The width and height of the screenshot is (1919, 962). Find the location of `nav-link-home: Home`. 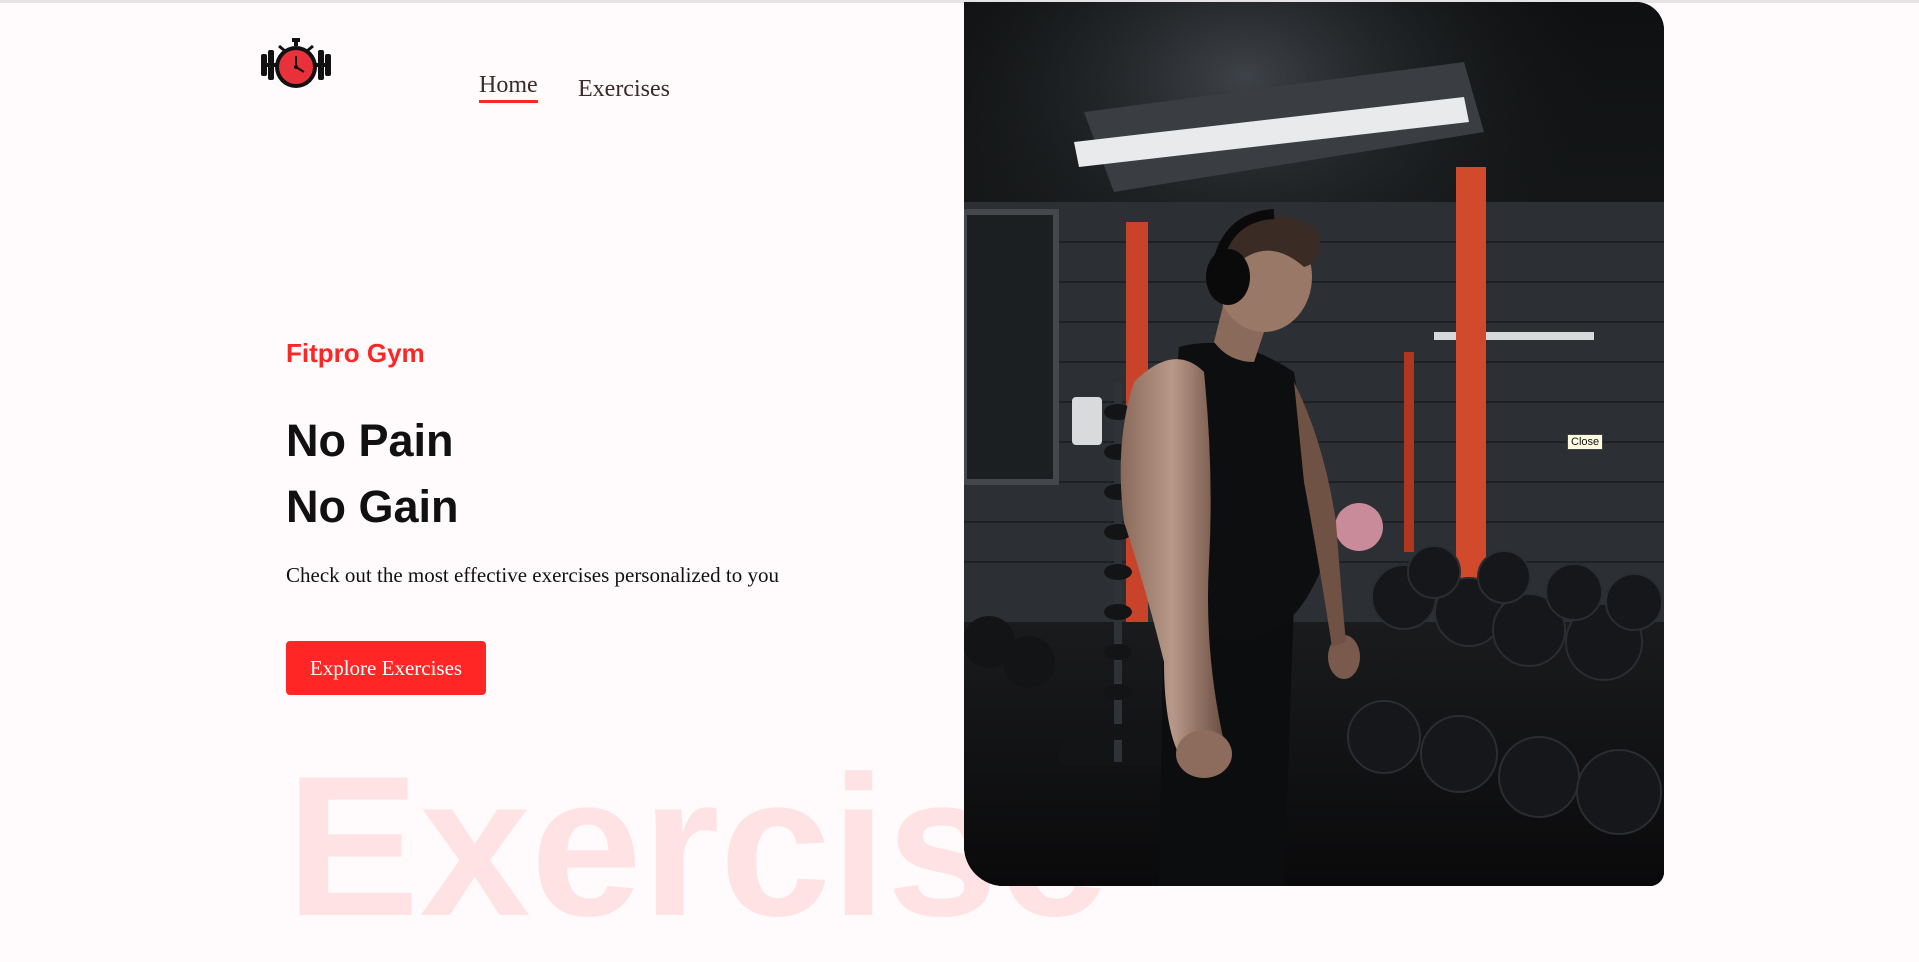

nav-link-home: Home is located at coordinates (508, 85).